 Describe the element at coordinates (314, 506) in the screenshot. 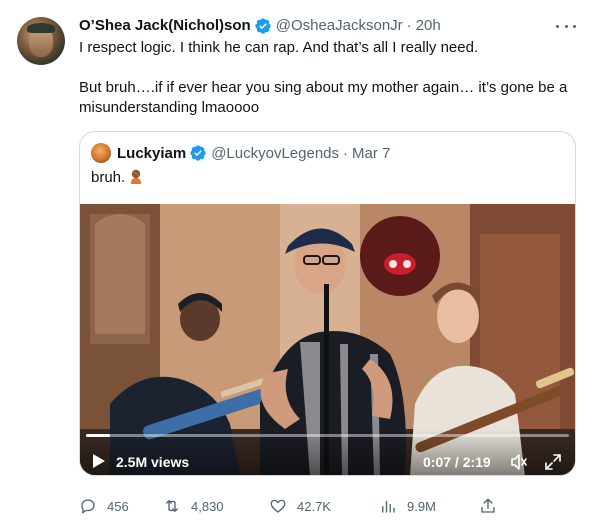

I see `like-count: 42.7K` at that location.